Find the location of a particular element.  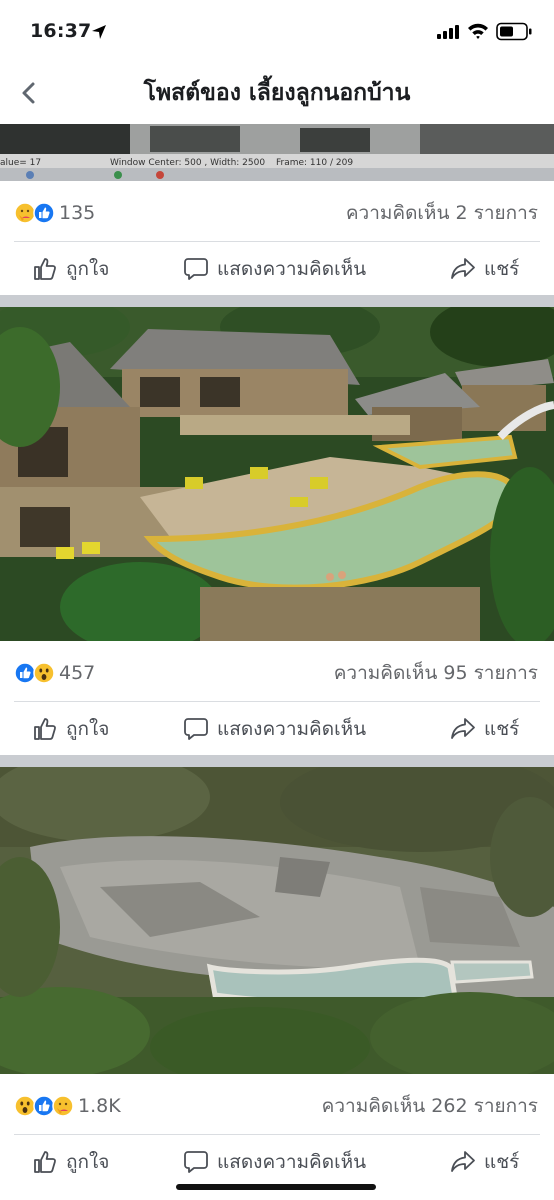

post-3-actions: ถูกใจ แสดงความคิดเห็น แชร์ is located at coordinates (277, 1162).